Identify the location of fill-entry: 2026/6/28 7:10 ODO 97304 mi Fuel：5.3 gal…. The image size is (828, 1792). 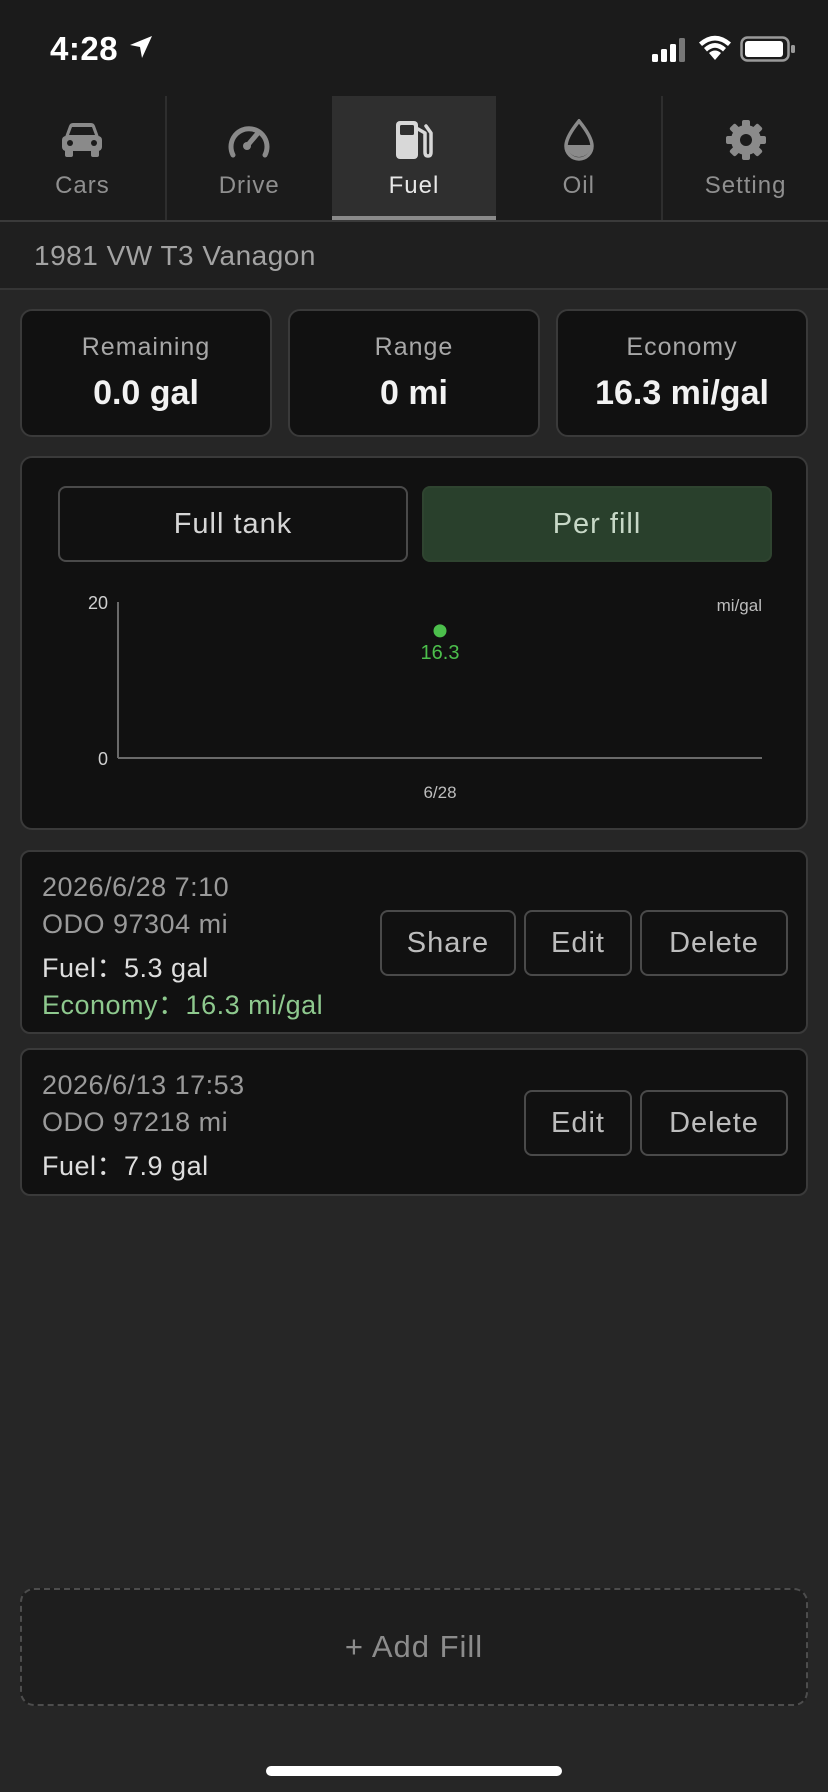
(414, 942).